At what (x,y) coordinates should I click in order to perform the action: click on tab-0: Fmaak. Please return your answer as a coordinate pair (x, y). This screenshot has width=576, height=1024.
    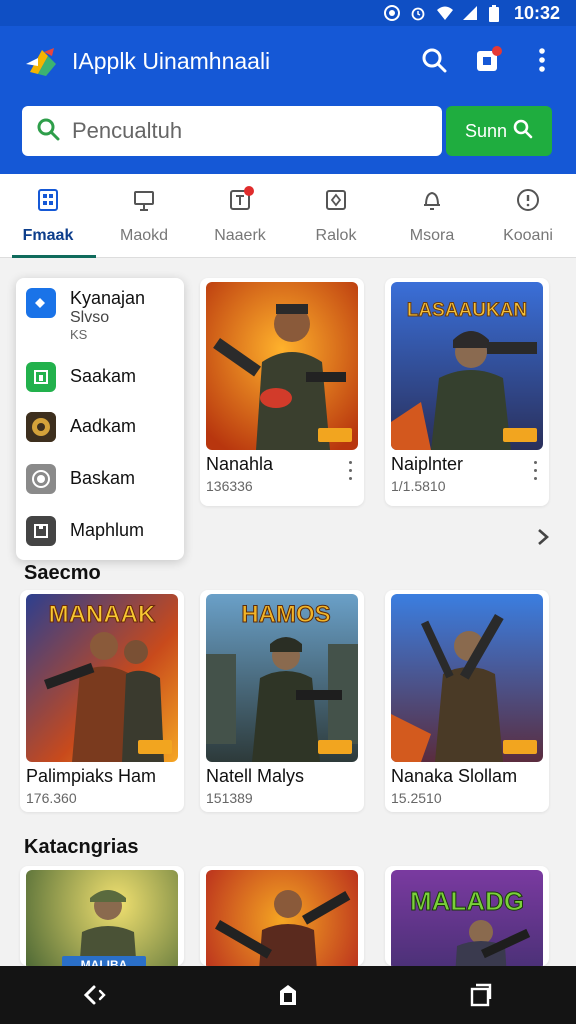
    Looking at the image, I should click on (48, 216).